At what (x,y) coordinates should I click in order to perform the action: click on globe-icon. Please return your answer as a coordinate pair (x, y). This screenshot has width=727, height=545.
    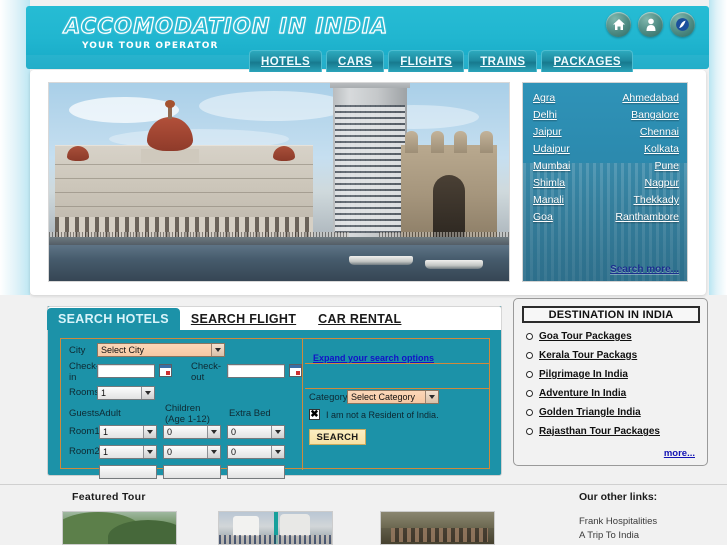
    Looking at the image, I should click on (682, 24).